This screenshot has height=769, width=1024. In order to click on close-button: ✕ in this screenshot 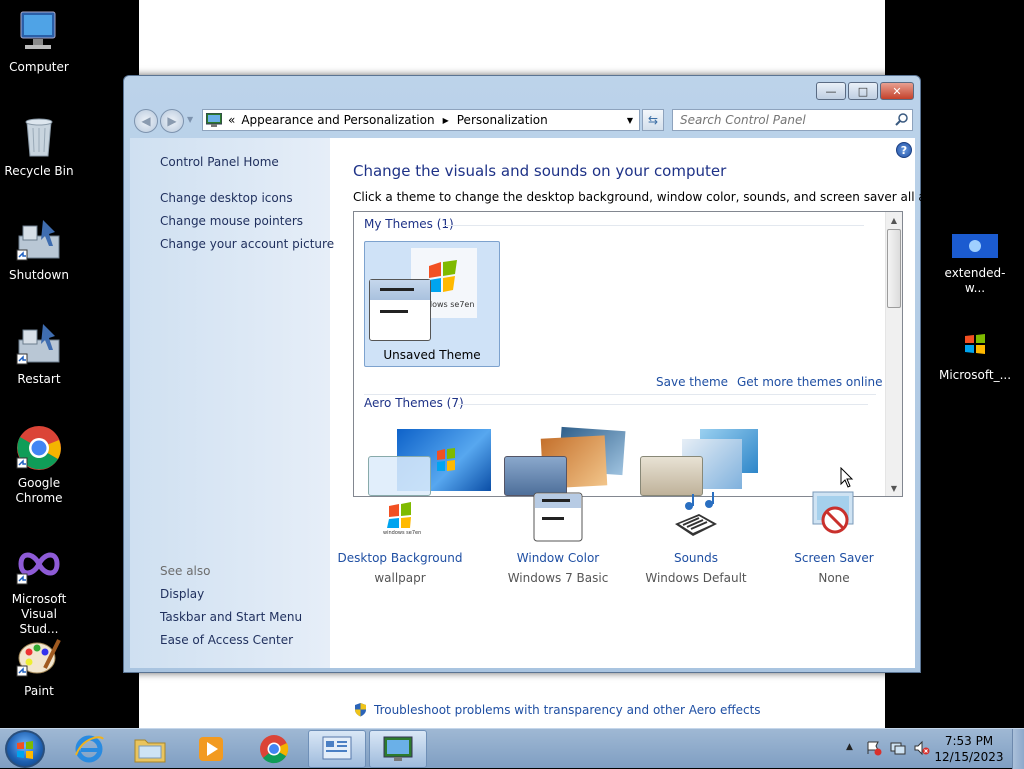, I will do `click(897, 91)`.